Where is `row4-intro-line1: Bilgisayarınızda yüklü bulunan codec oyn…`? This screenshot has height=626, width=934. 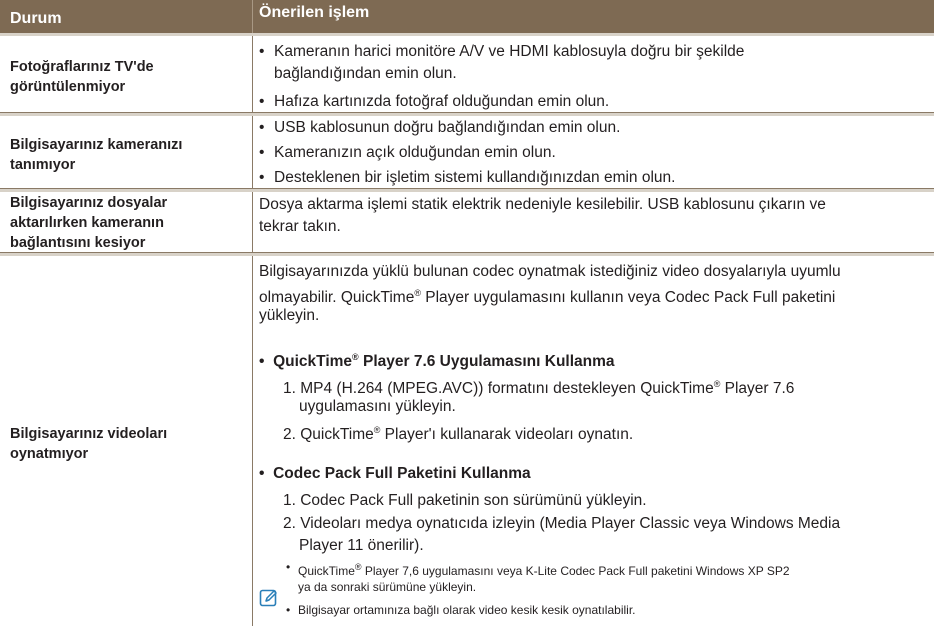 row4-intro-line1: Bilgisayarınızda yüklü bulunan codec oyn… is located at coordinates (550, 271).